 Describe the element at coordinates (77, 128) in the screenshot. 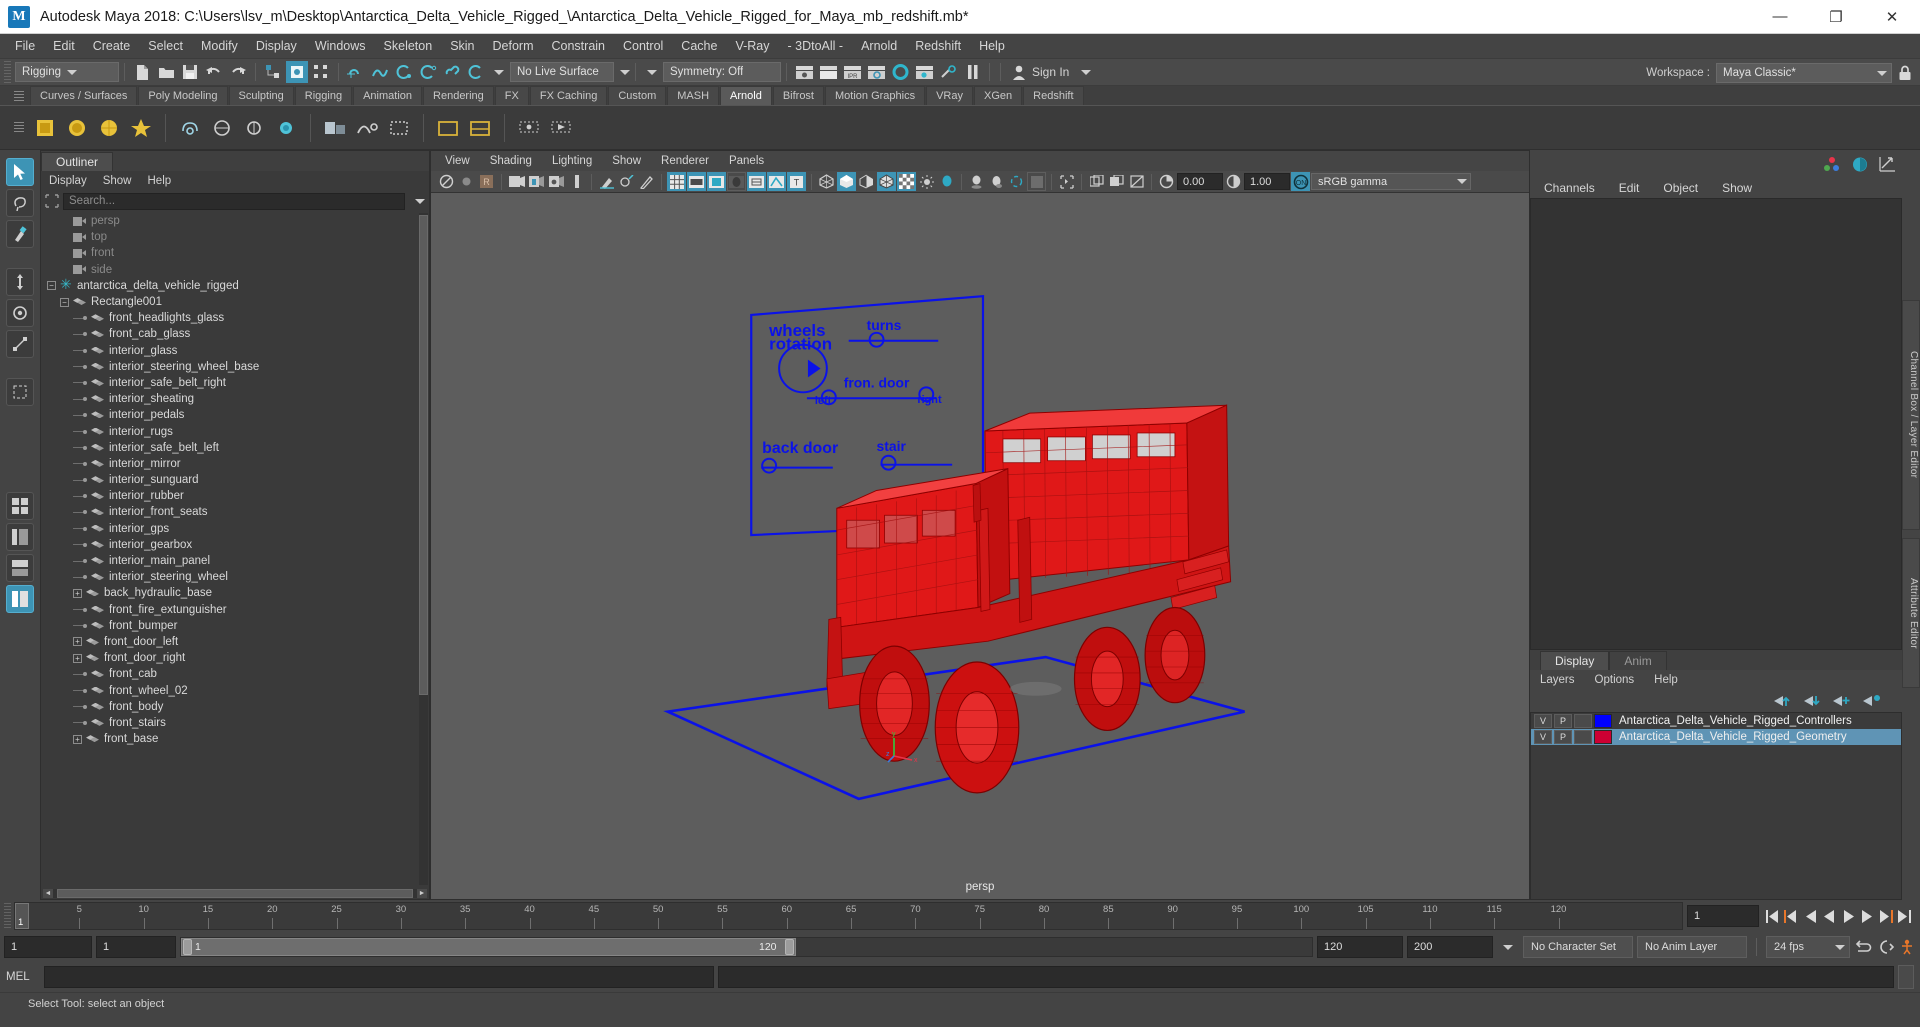

I see `arnold-skydome-light-button` at that location.